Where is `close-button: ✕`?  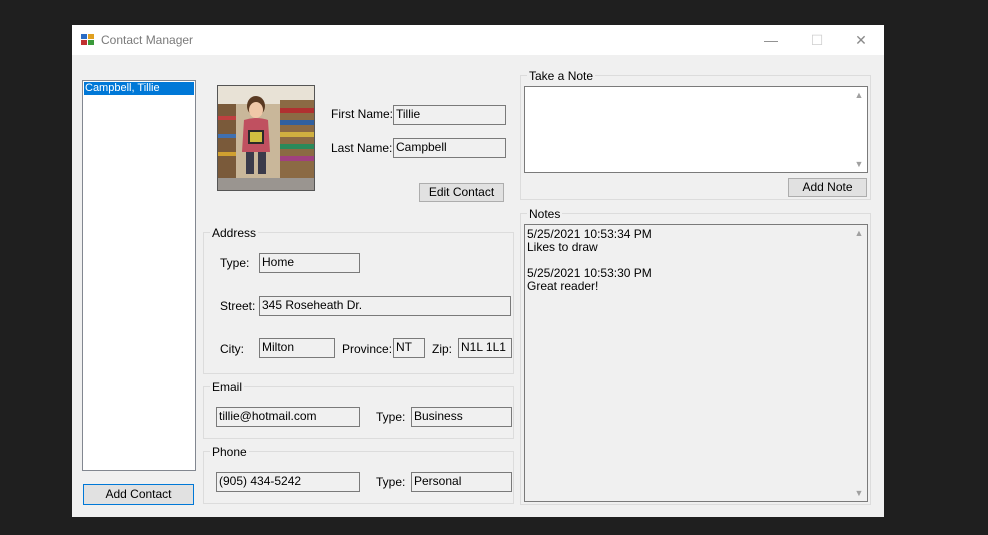
close-button: ✕ is located at coordinates (861, 40).